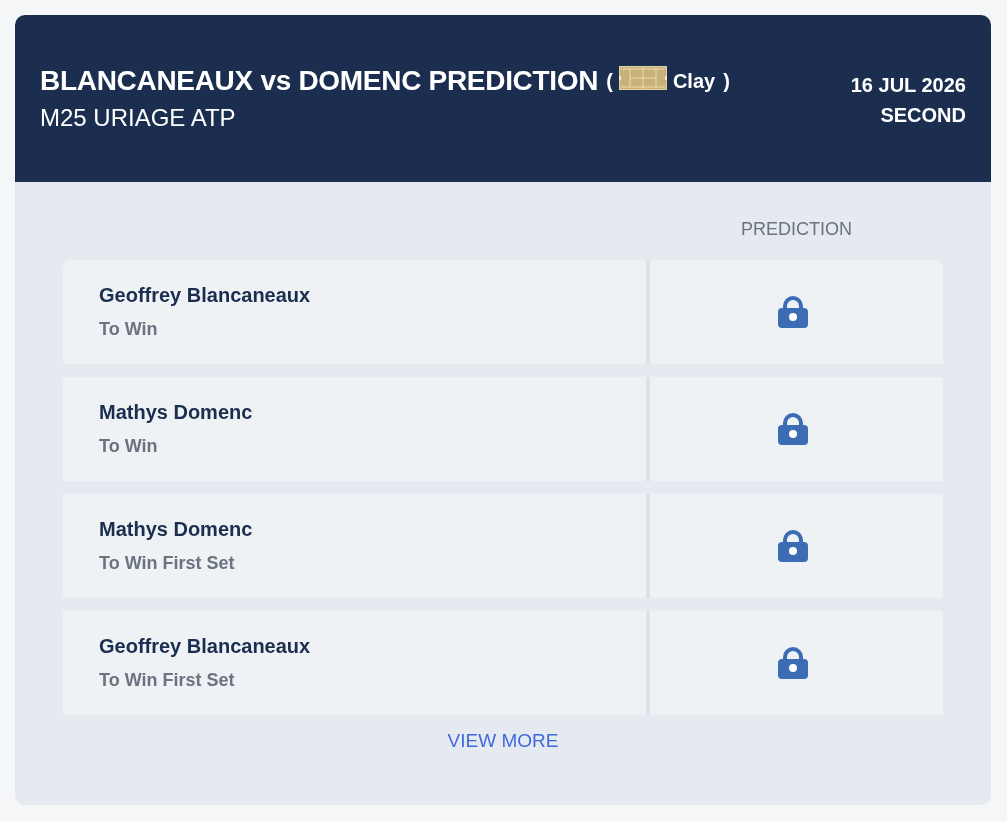 This screenshot has width=1007, height=821. I want to click on bracket-text: (, so click(609, 81).